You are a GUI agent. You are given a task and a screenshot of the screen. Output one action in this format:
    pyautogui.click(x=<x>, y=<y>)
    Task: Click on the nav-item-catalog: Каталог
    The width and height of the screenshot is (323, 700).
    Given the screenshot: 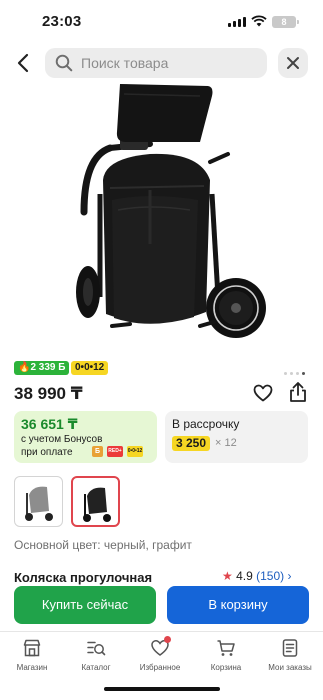 What is the action you would take?
    pyautogui.click(x=96, y=655)
    